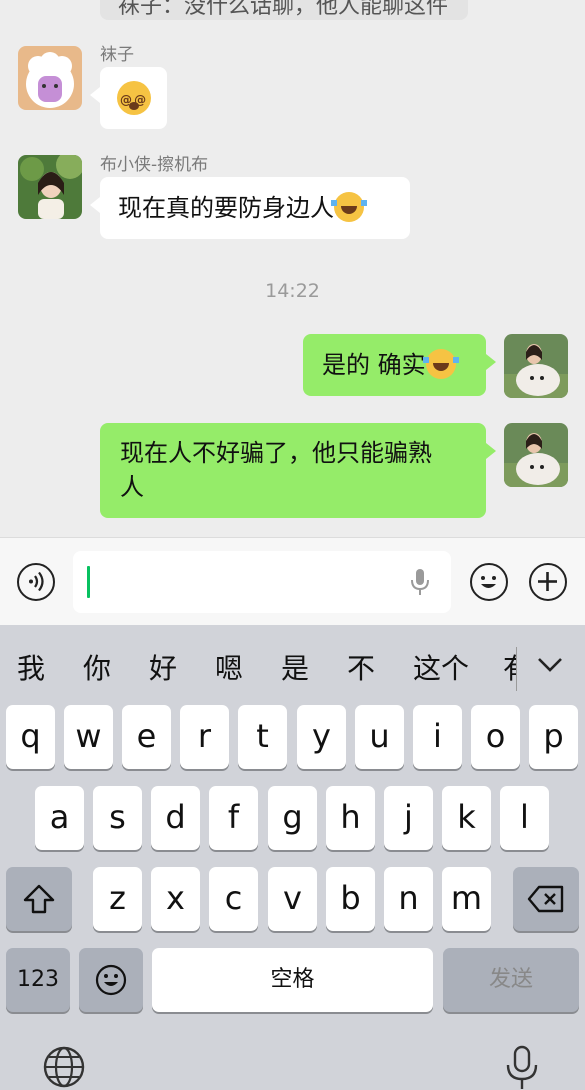  Describe the element at coordinates (292, 818) in the screenshot. I see `key-g: g` at that location.